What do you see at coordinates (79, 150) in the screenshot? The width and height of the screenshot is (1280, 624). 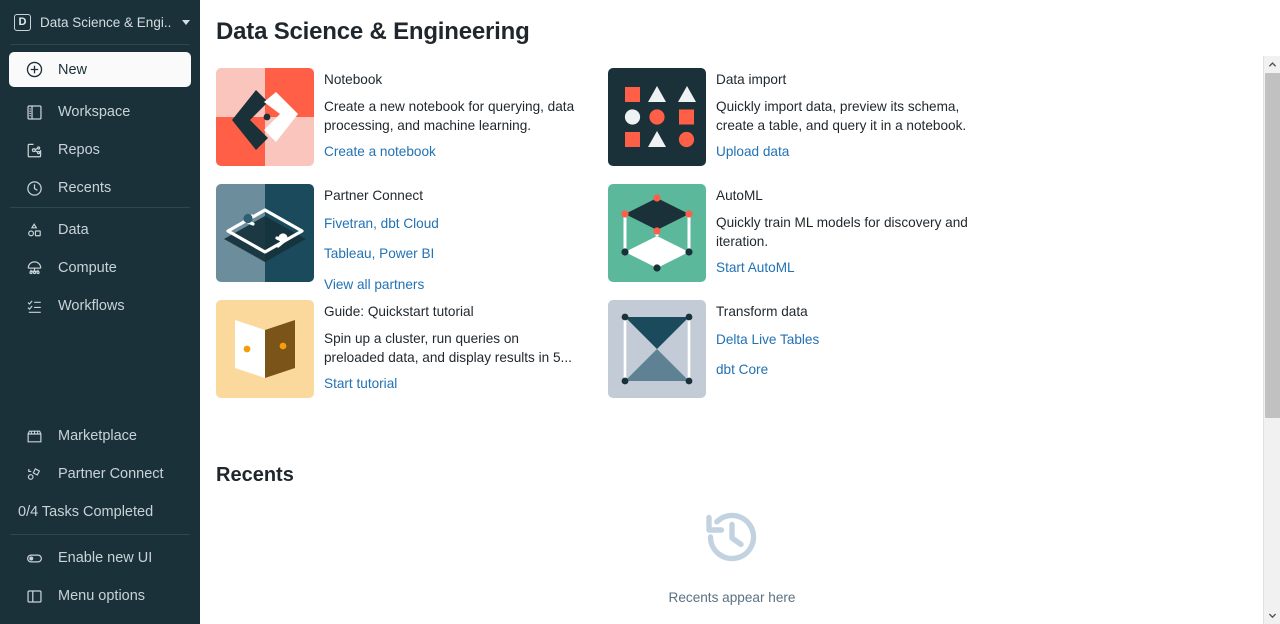 I see `sidebar-item-label: Repos` at bounding box center [79, 150].